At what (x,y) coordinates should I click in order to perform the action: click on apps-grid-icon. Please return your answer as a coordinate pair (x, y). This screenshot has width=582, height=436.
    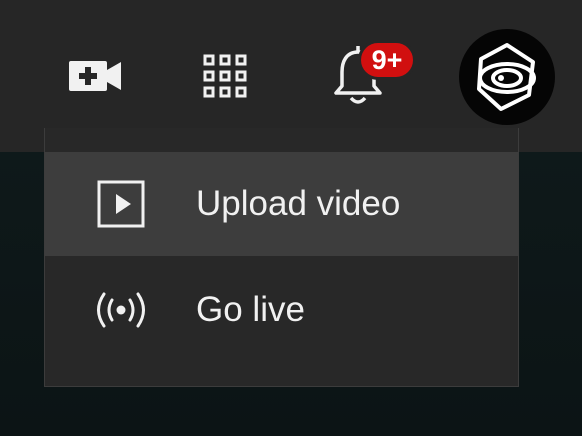
    Looking at the image, I should click on (225, 76).